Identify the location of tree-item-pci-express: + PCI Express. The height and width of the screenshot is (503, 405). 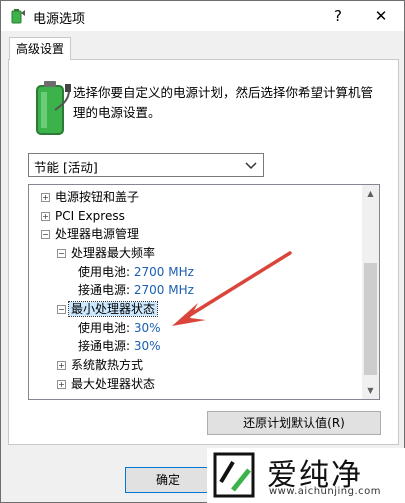
(79, 216).